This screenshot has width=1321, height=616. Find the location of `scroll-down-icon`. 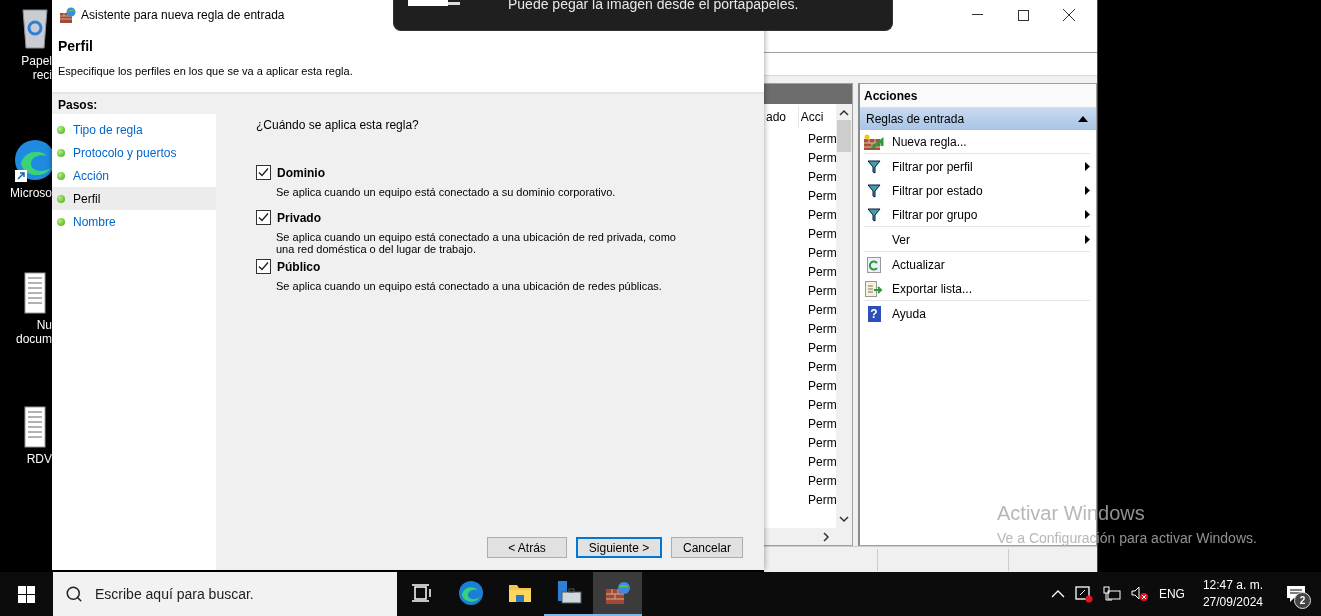

scroll-down-icon is located at coordinates (844, 519).